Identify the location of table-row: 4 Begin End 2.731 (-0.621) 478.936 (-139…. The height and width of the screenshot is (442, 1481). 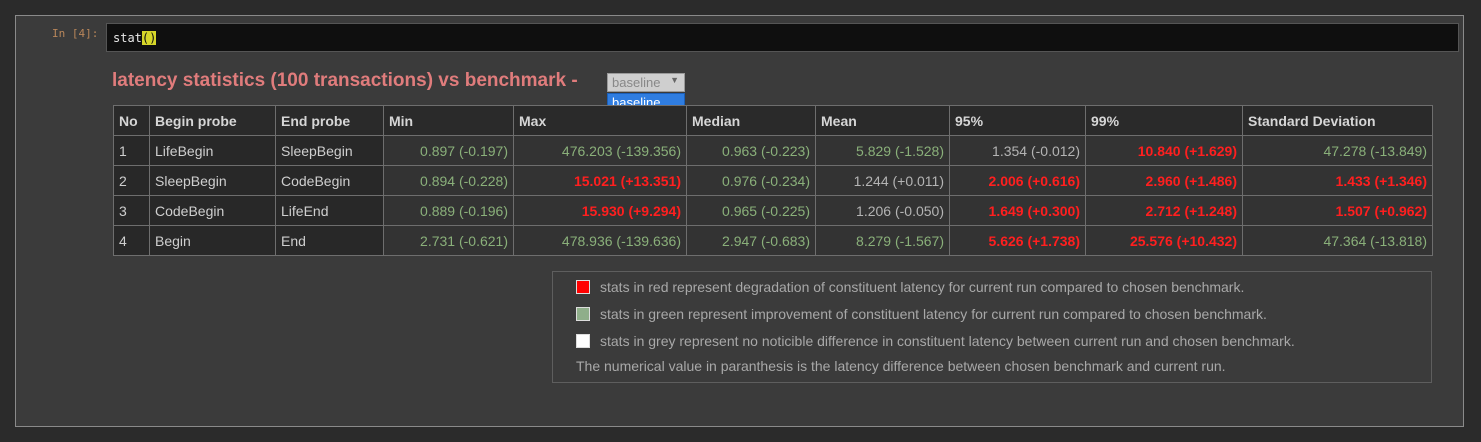
(773, 240).